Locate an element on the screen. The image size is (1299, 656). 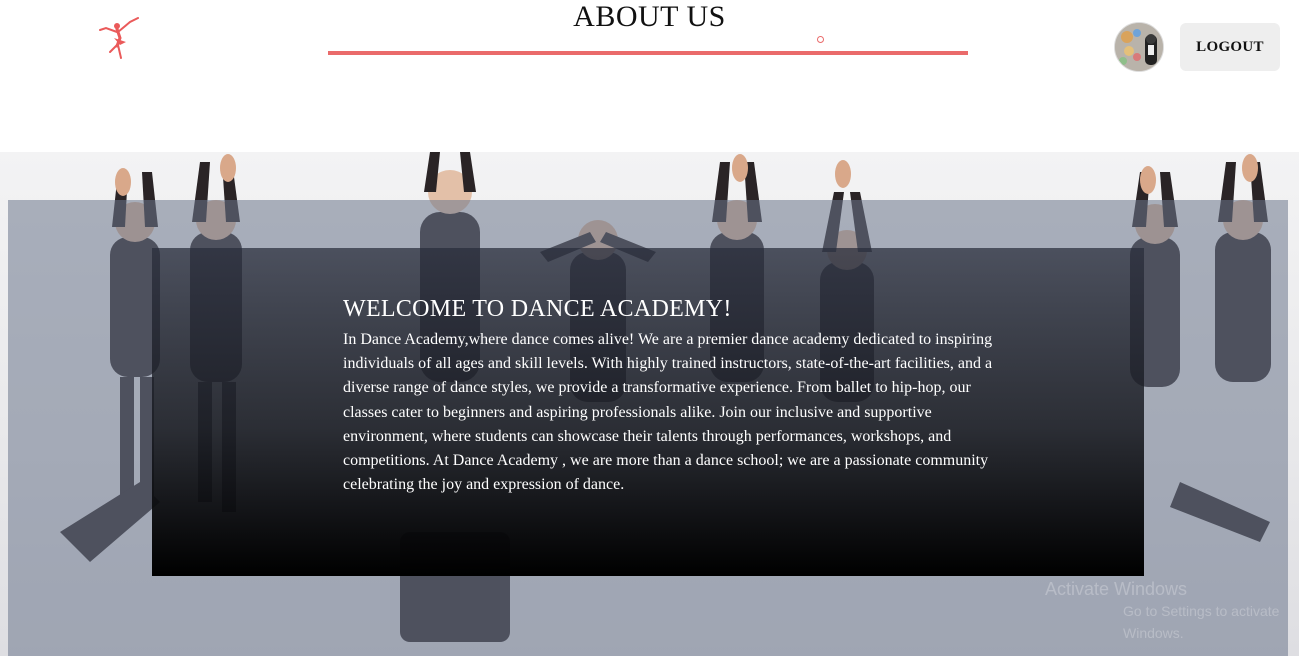
page-title: ABOUT US is located at coordinates (649, 16).